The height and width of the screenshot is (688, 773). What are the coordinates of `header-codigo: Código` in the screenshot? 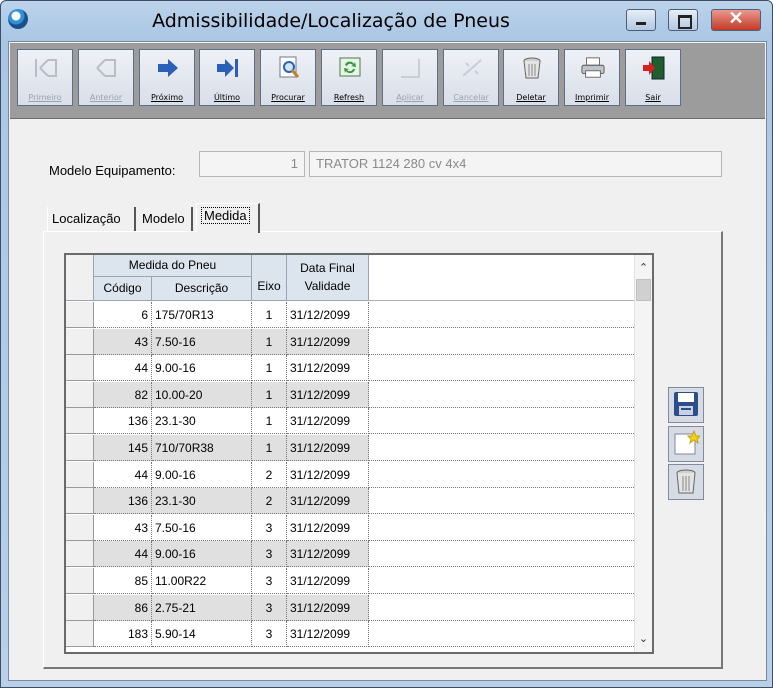 It's located at (123, 289).